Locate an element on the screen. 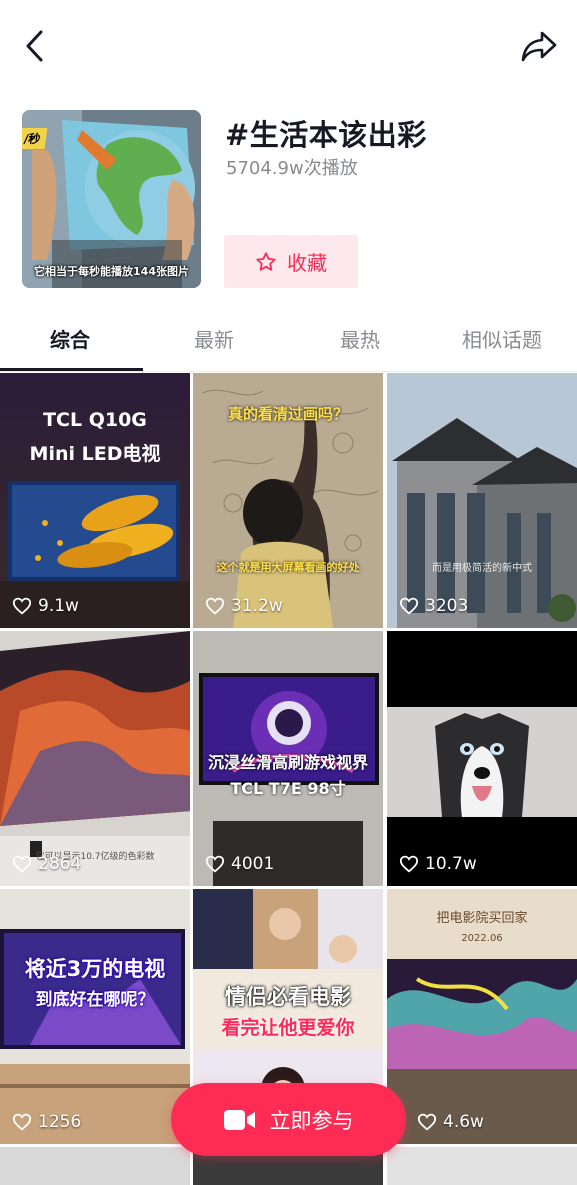 The height and width of the screenshot is (1185, 577). favorite-button: 收藏 is located at coordinates (291, 261).